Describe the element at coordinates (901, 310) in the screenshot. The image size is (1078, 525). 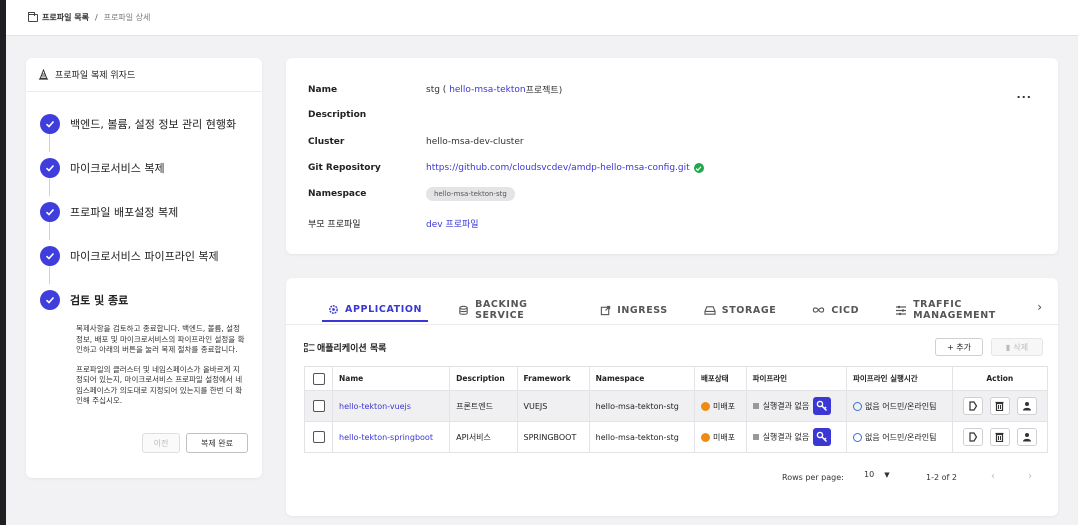
I see `traffic-icon` at that location.